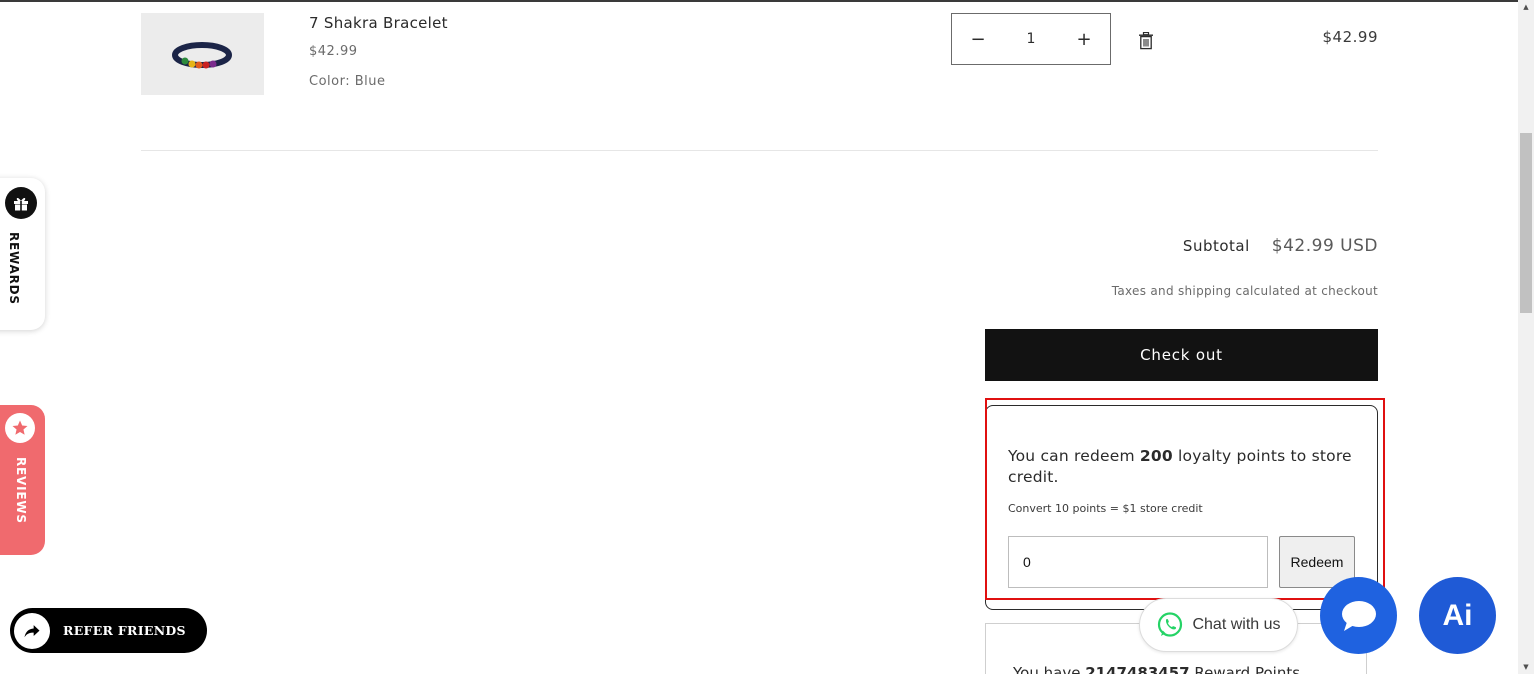  Describe the element at coordinates (1181, 355) in the screenshot. I see `checkout-button: Check out` at that location.